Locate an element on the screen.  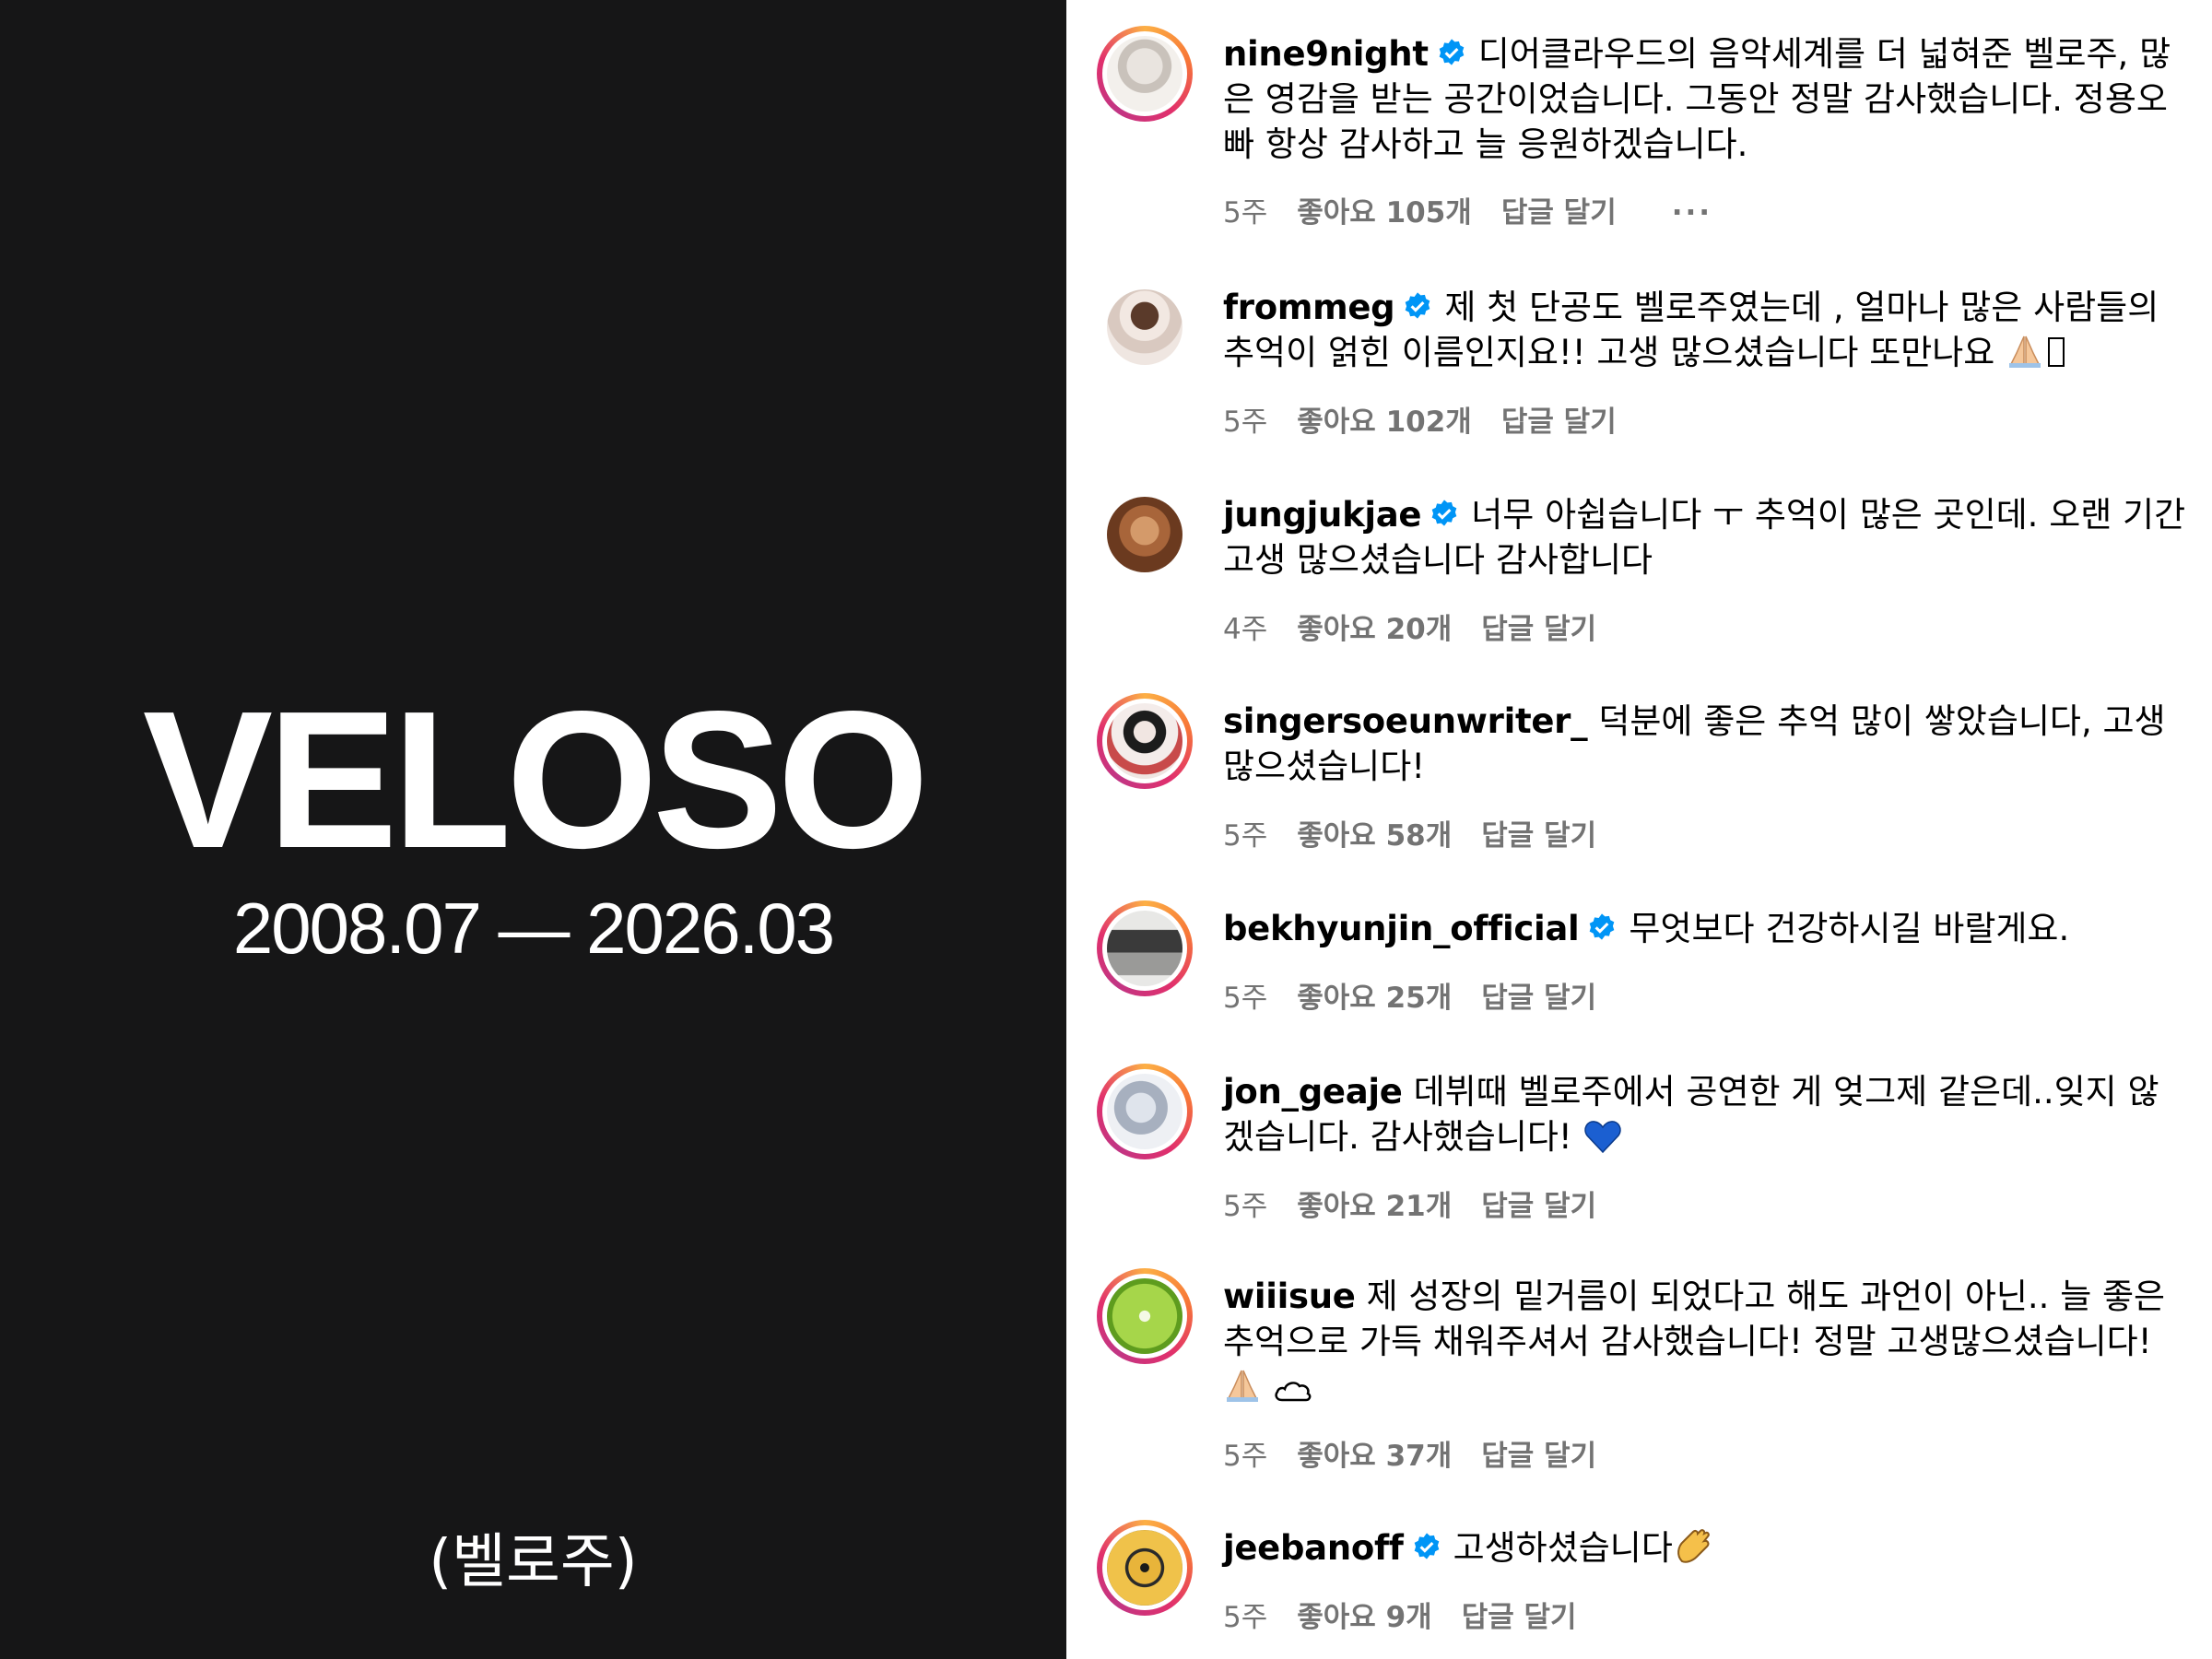
comment-meta: 5주 좋아요 58개 답글 달기 is located at coordinates (1424, 832).